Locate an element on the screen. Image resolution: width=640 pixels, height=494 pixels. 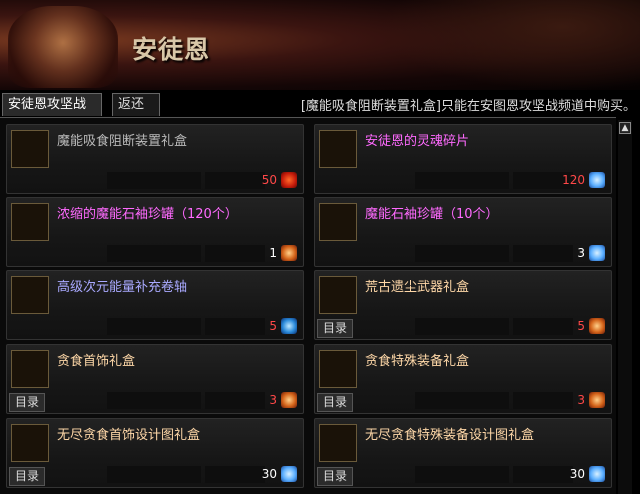
item-name: 贪食特殊装备礼盒 is located at coordinates (417, 361).